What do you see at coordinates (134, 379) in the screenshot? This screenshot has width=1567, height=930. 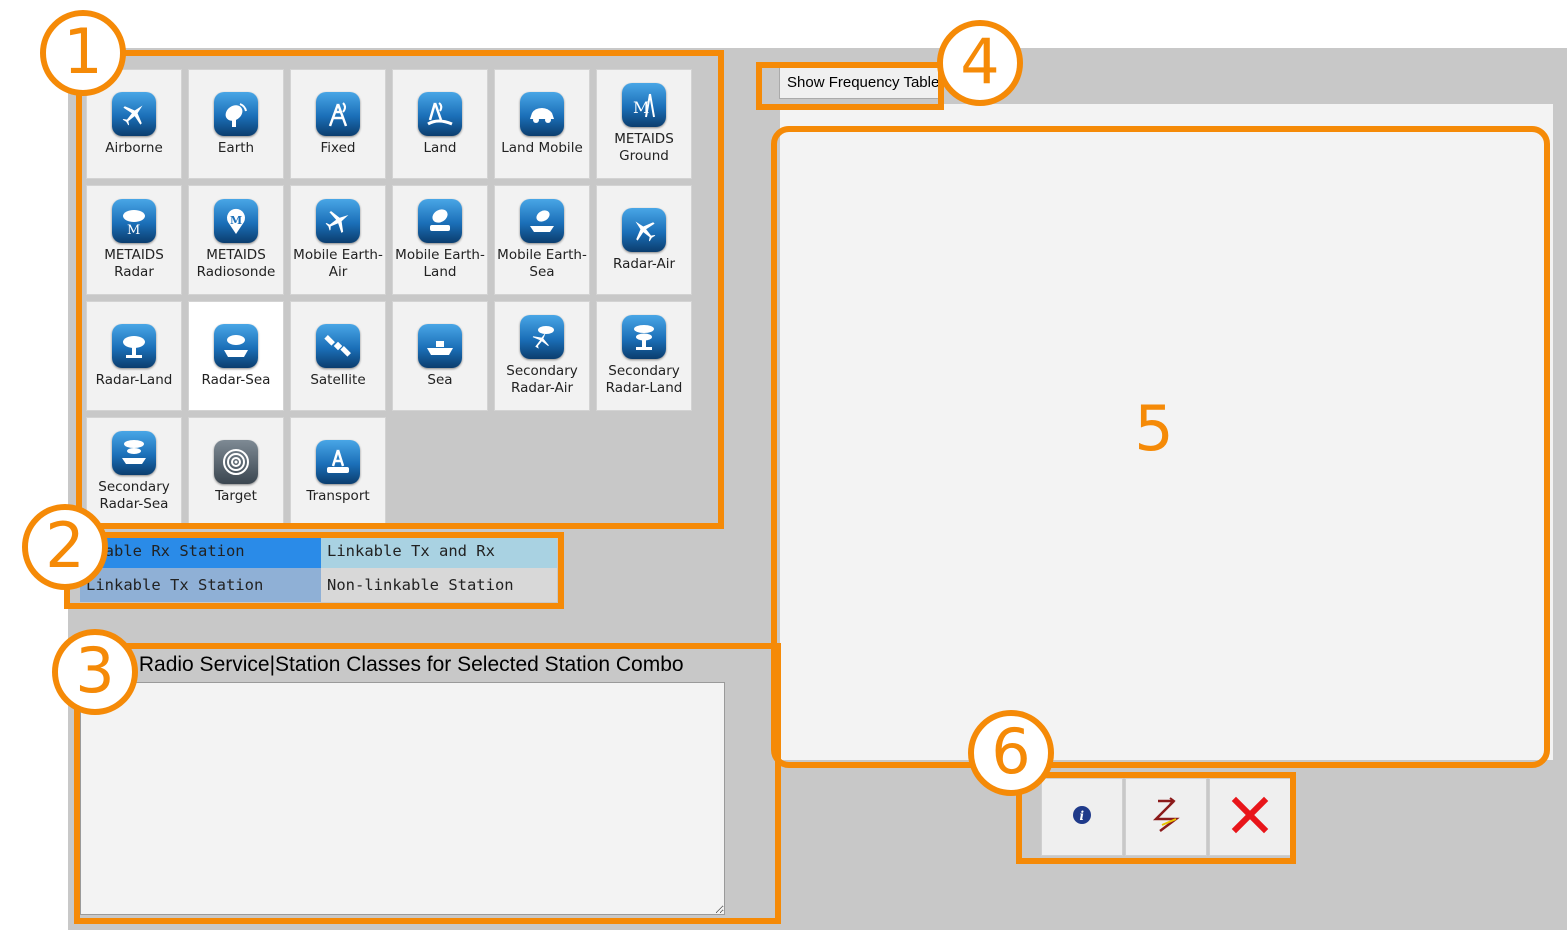 I see `station-label: Radar-Land` at bounding box center [134, 379].